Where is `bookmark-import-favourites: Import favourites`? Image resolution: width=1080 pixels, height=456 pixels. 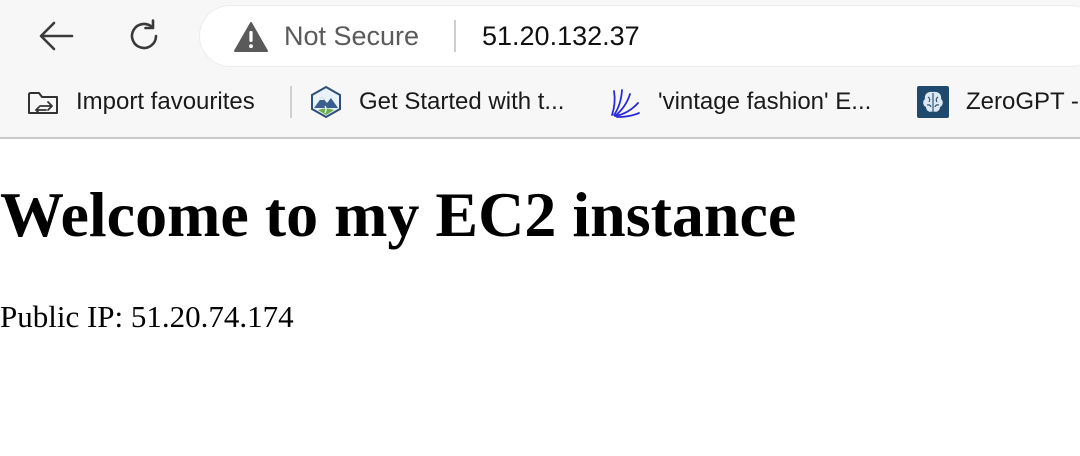 bookmark-import-favourites: Import favourites is located at coordinates (140, 102).